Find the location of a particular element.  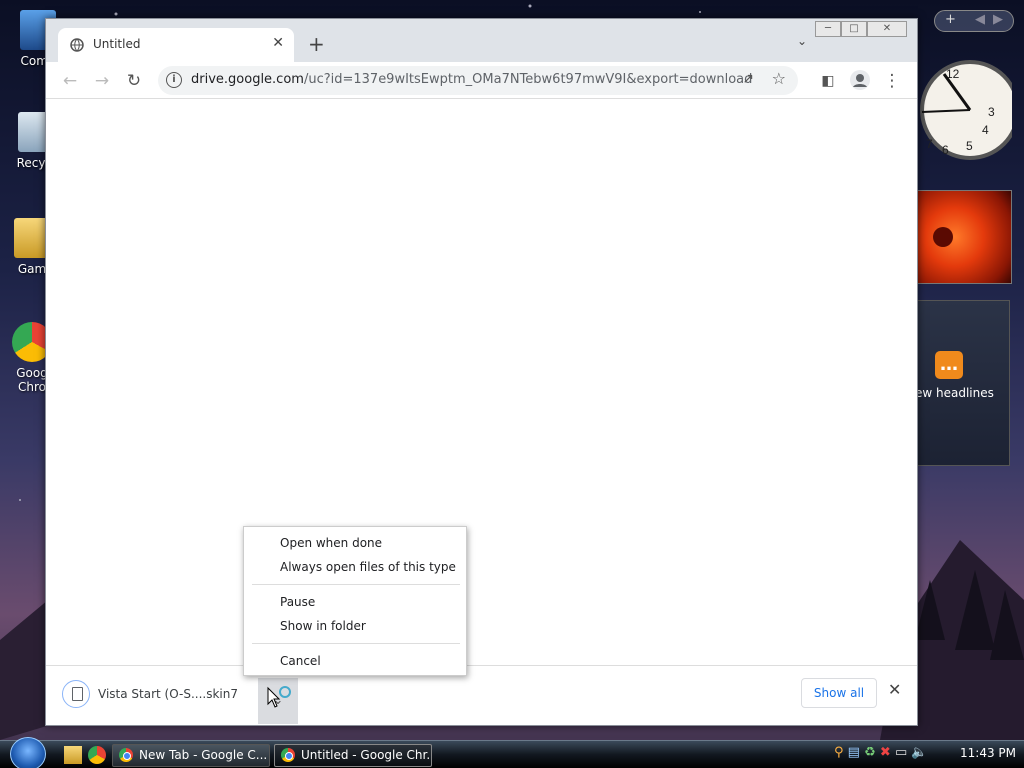

download-bar: Vista Start (O-S....skin7 ⌄ Show all ✕ is located at coordinates (481, 695).